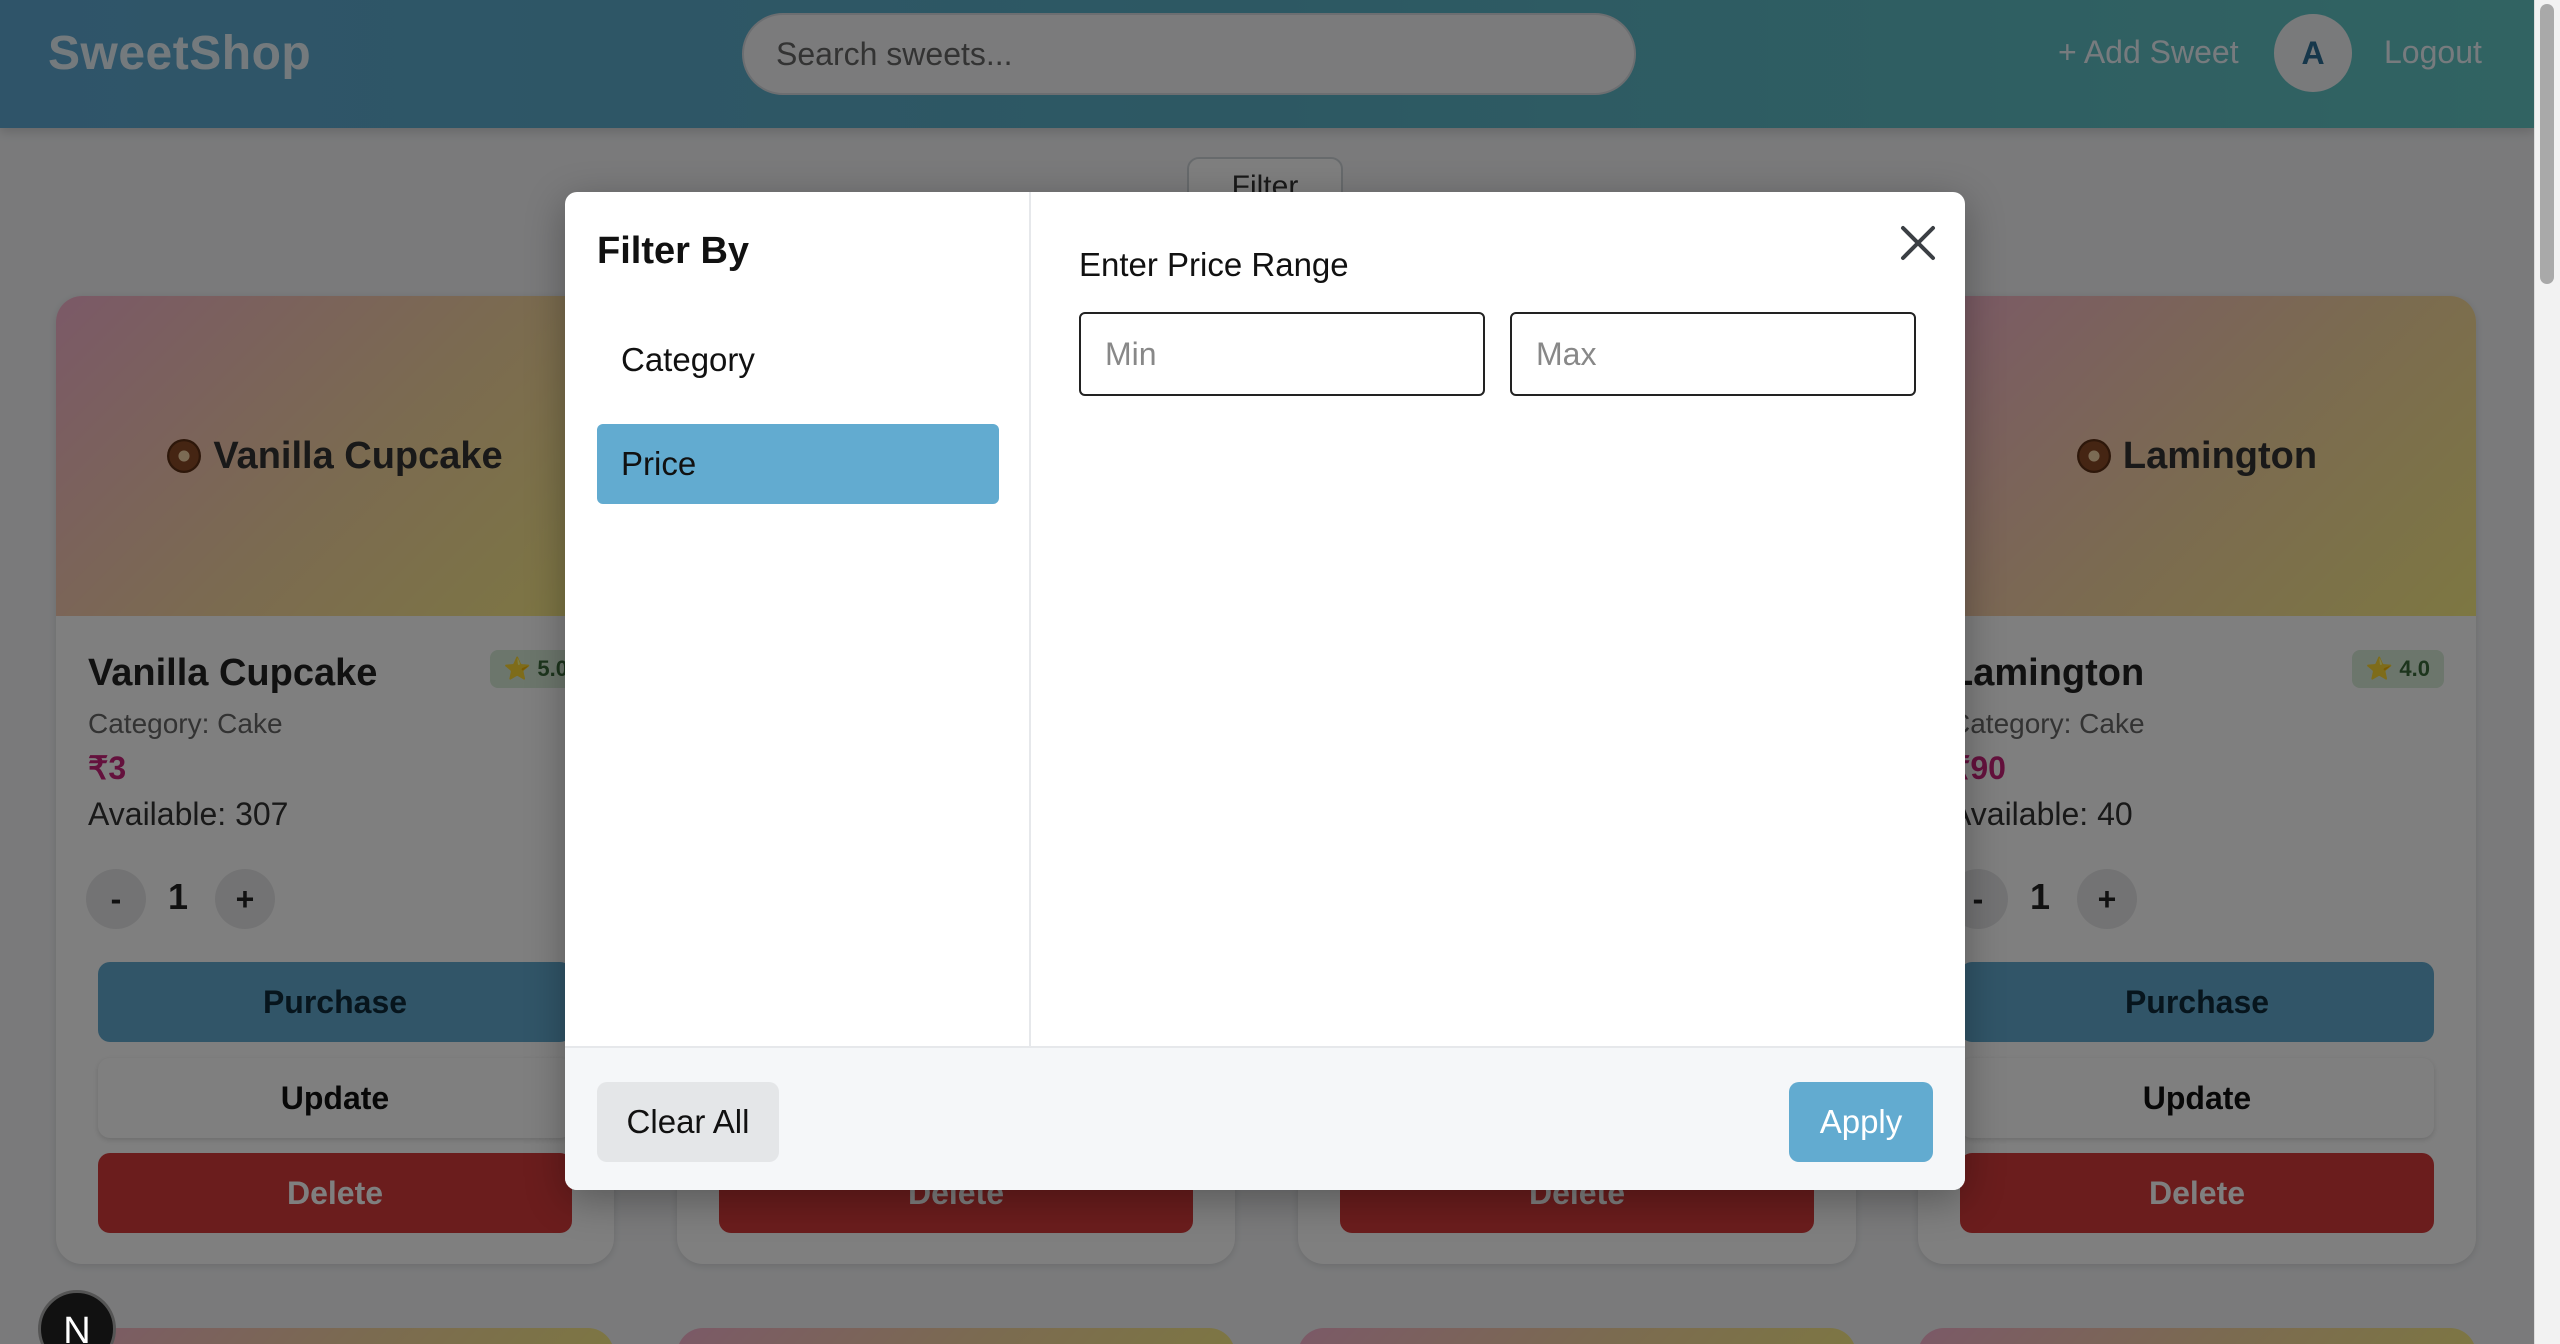 The height and width of the screenshot is (1344, 2560). What do you see at coordinates (688, 1122) in the screenshot?
I see `clear-all-button: Clear All` at bounding box center [688, 1122].